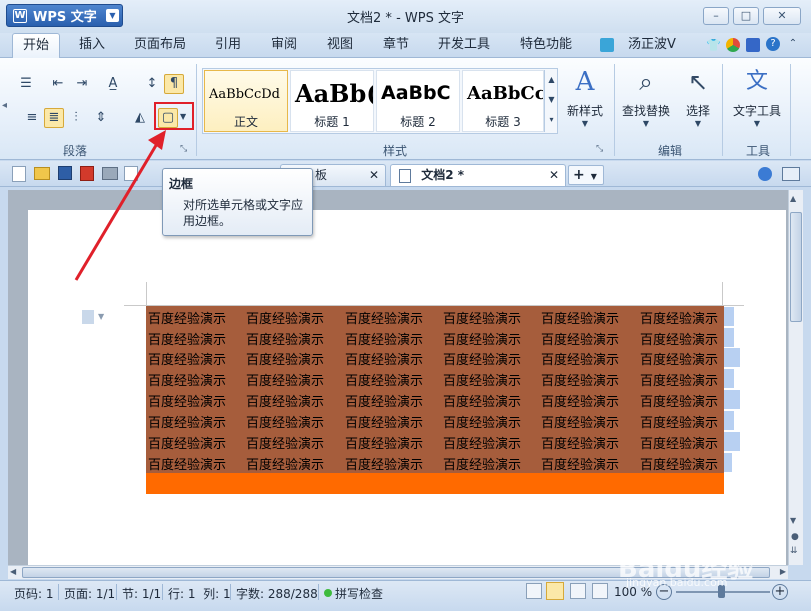  What do you see at coordinates (152, 84) in the screenshot?
I see `sort-icon: ↕` at bounding box center [152, 84].